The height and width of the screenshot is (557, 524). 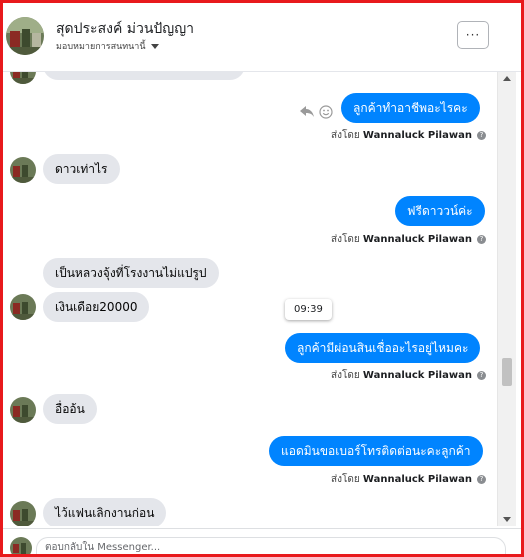 I want to click on more-options-icon: ···, so click(x=473, y=35).